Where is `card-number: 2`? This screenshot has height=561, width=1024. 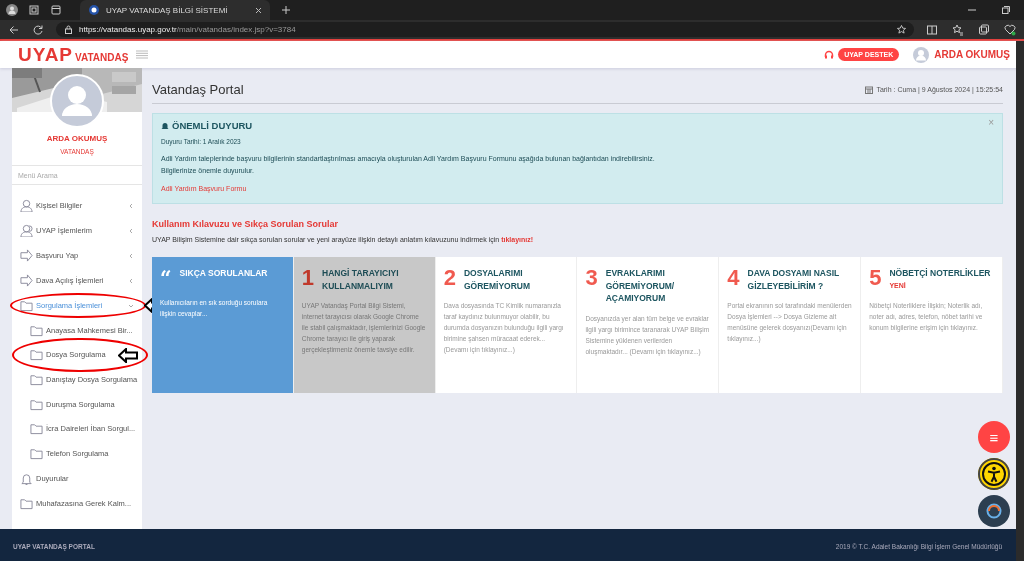
card-number: 2 is located at coordinates (449, 278).